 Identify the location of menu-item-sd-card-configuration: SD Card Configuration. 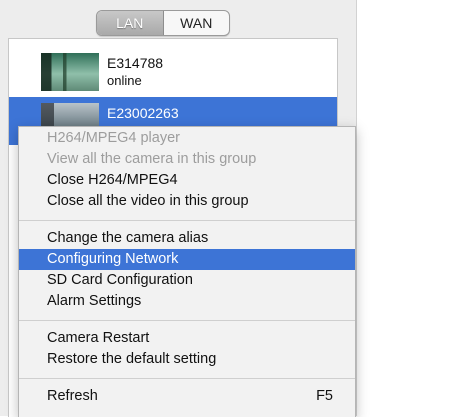
(187, 280).